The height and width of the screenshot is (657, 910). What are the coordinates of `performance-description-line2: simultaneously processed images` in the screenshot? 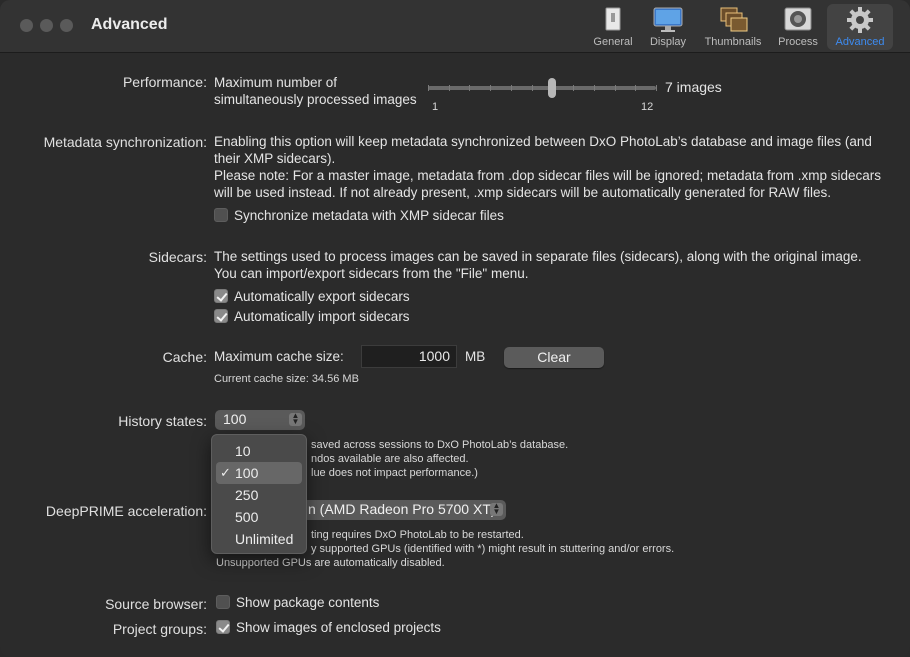 It's located at (315, 99).